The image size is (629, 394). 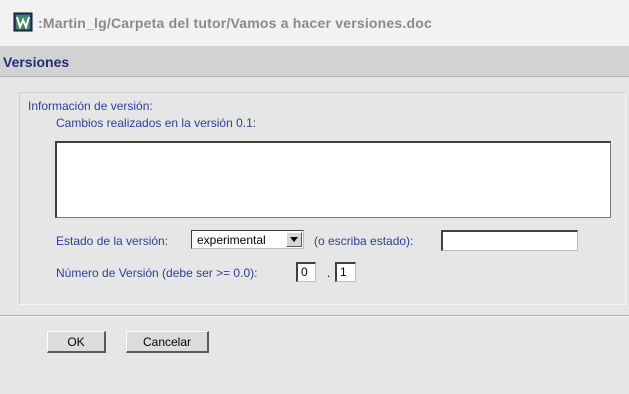 I want to click on ok-button: OK, so click(x=76, y=342).